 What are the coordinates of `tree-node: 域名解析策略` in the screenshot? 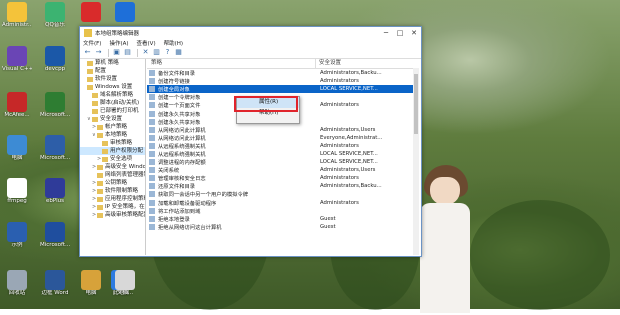 It's located at (112, 95).